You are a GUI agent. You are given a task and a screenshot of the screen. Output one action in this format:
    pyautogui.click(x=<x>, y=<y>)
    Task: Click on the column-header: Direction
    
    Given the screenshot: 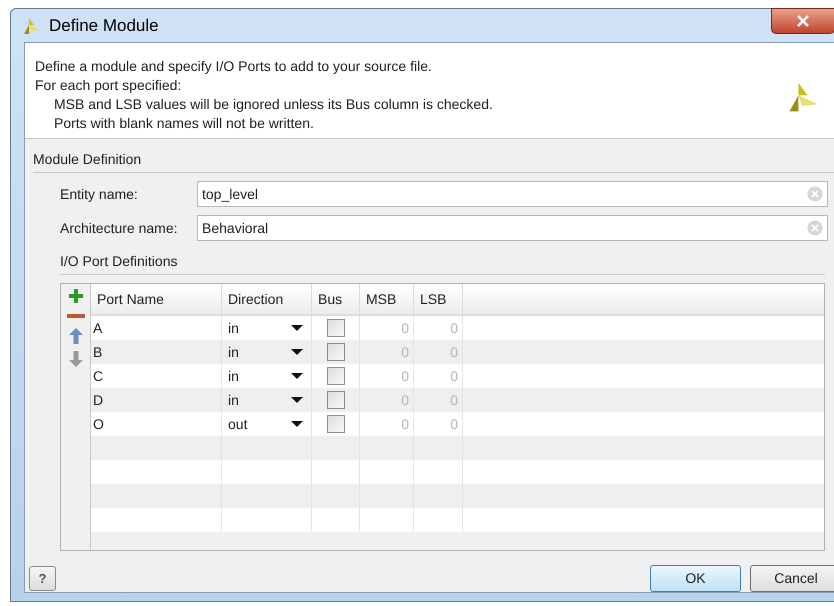 What is the action you would take?
    pyautogui.click(x=267, y=299)
    